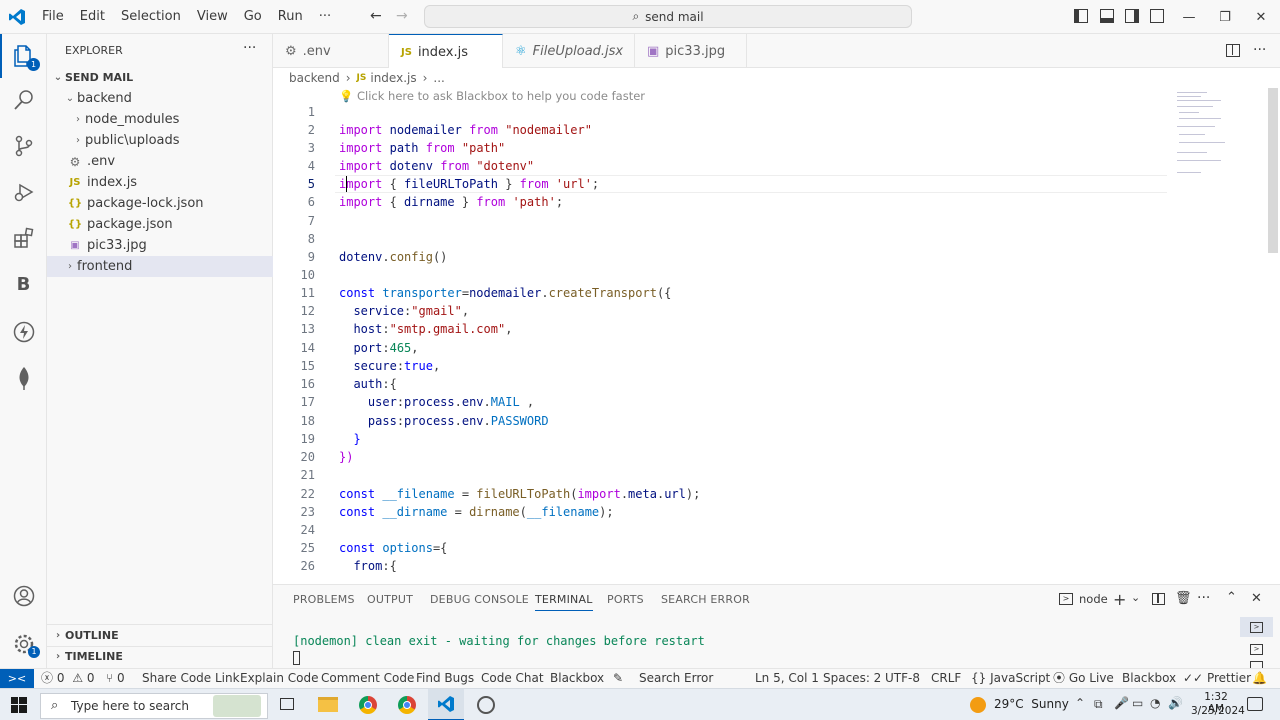 This screenshot has height=720, width=1280. Describe the element at coordinates (1183, 598) in the screenshot. I see `trash-icon: 🗑` at that location.